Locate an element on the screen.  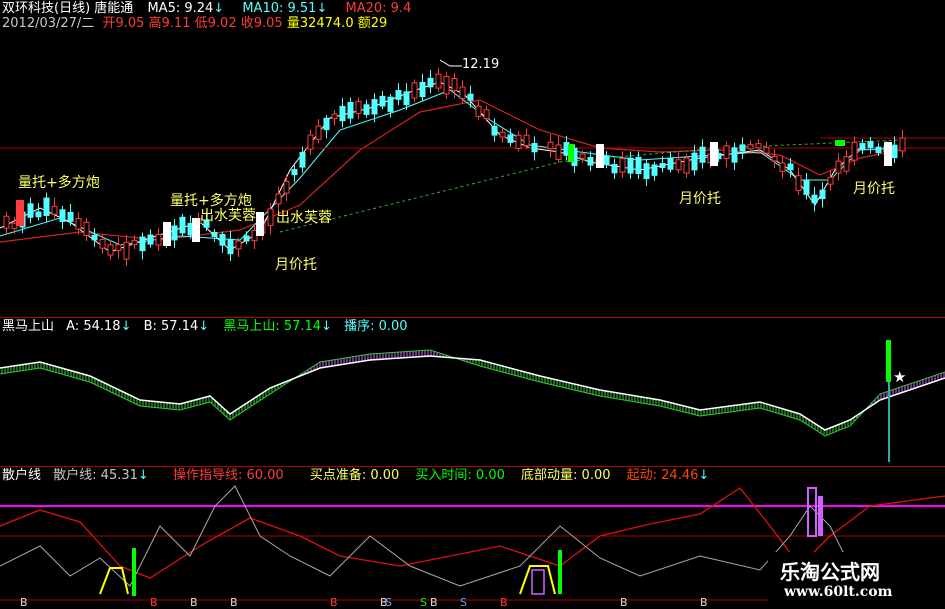
heima-a-label: A: 54.18 is located at coordinates (93, 326).